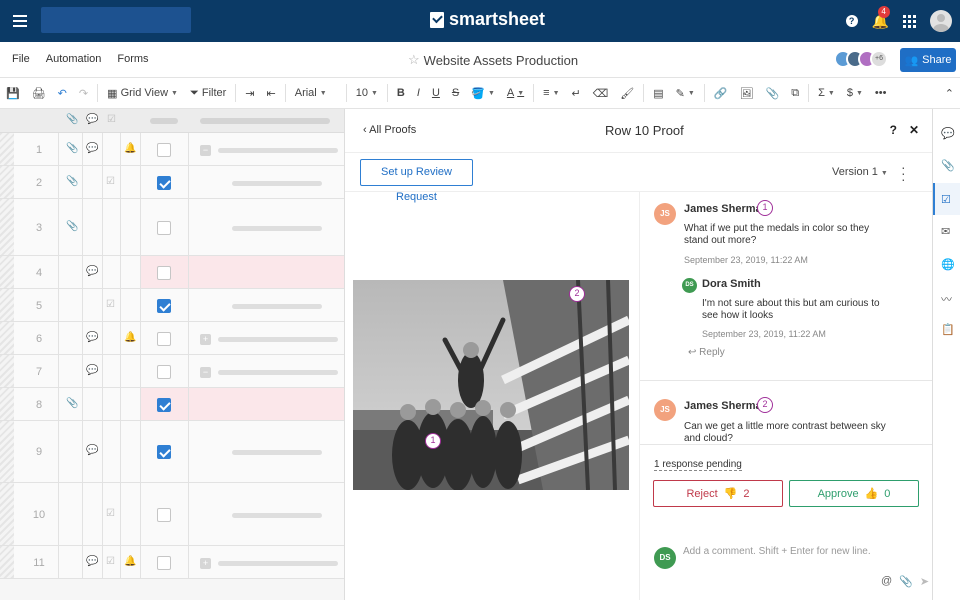 The image size is (960, 600). What do you see at coordinates (39, 93) in the screenshot?
I see `print-icon: 🖨` at bounding box center [39, 93].